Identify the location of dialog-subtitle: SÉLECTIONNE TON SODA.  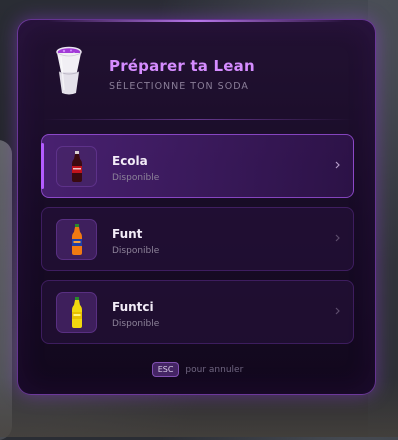
(179, 86).